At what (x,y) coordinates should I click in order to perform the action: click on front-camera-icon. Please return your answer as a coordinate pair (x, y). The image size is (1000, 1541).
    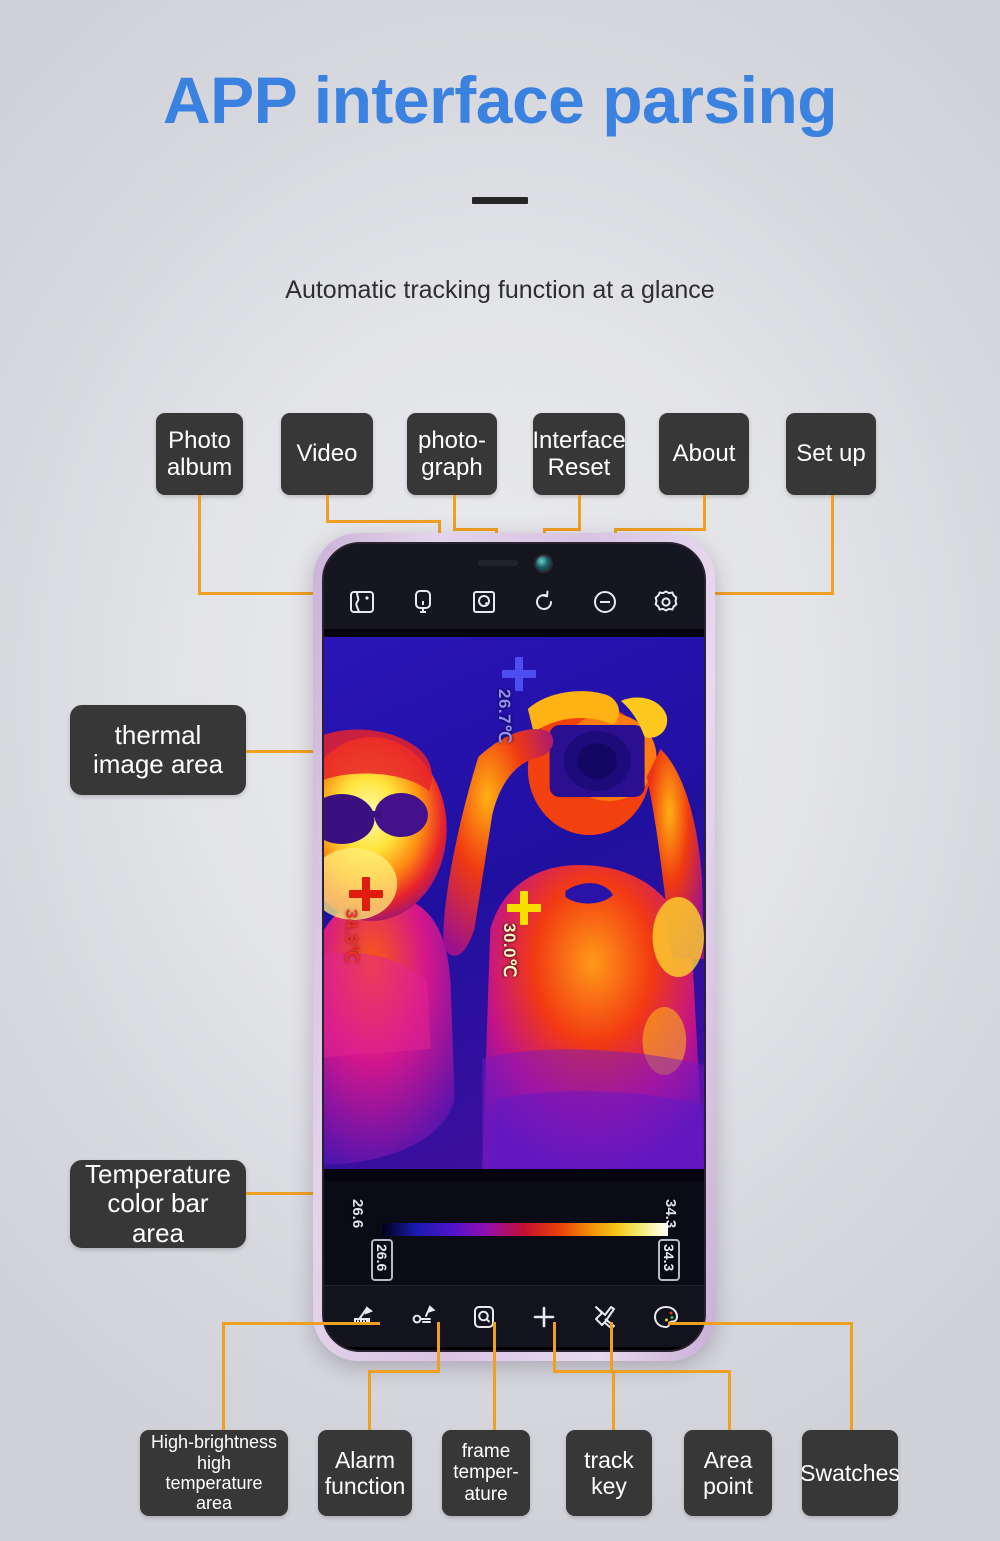
    Looking at the image, I should click on (543, 563).